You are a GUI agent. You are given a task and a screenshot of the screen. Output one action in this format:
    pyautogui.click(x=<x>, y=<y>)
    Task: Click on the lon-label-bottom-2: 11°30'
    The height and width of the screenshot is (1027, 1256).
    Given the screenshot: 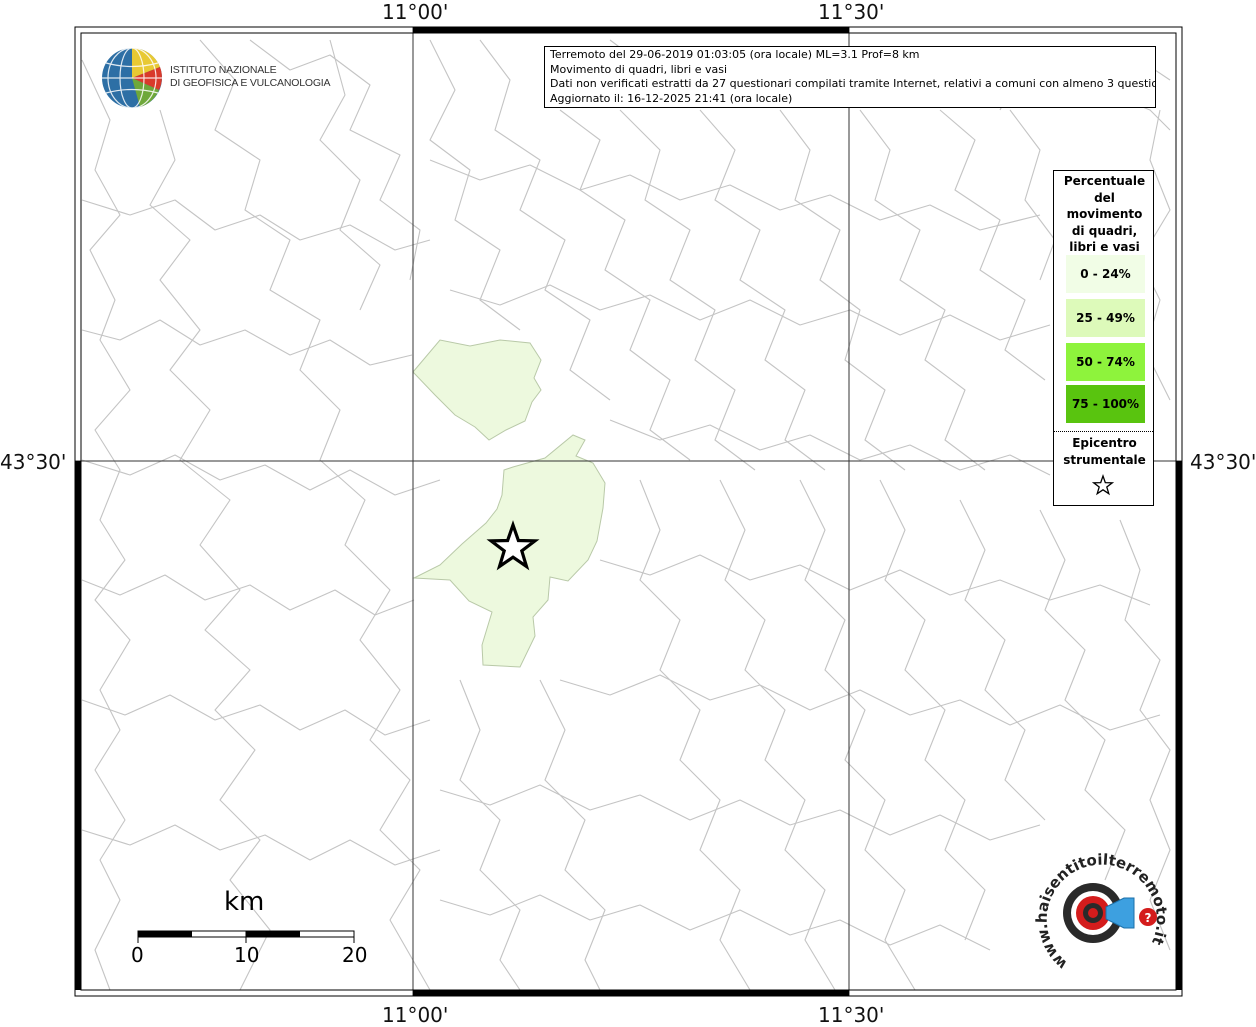 What is the action you would take?
    pyautogui.click(x=851, y=1015)
    